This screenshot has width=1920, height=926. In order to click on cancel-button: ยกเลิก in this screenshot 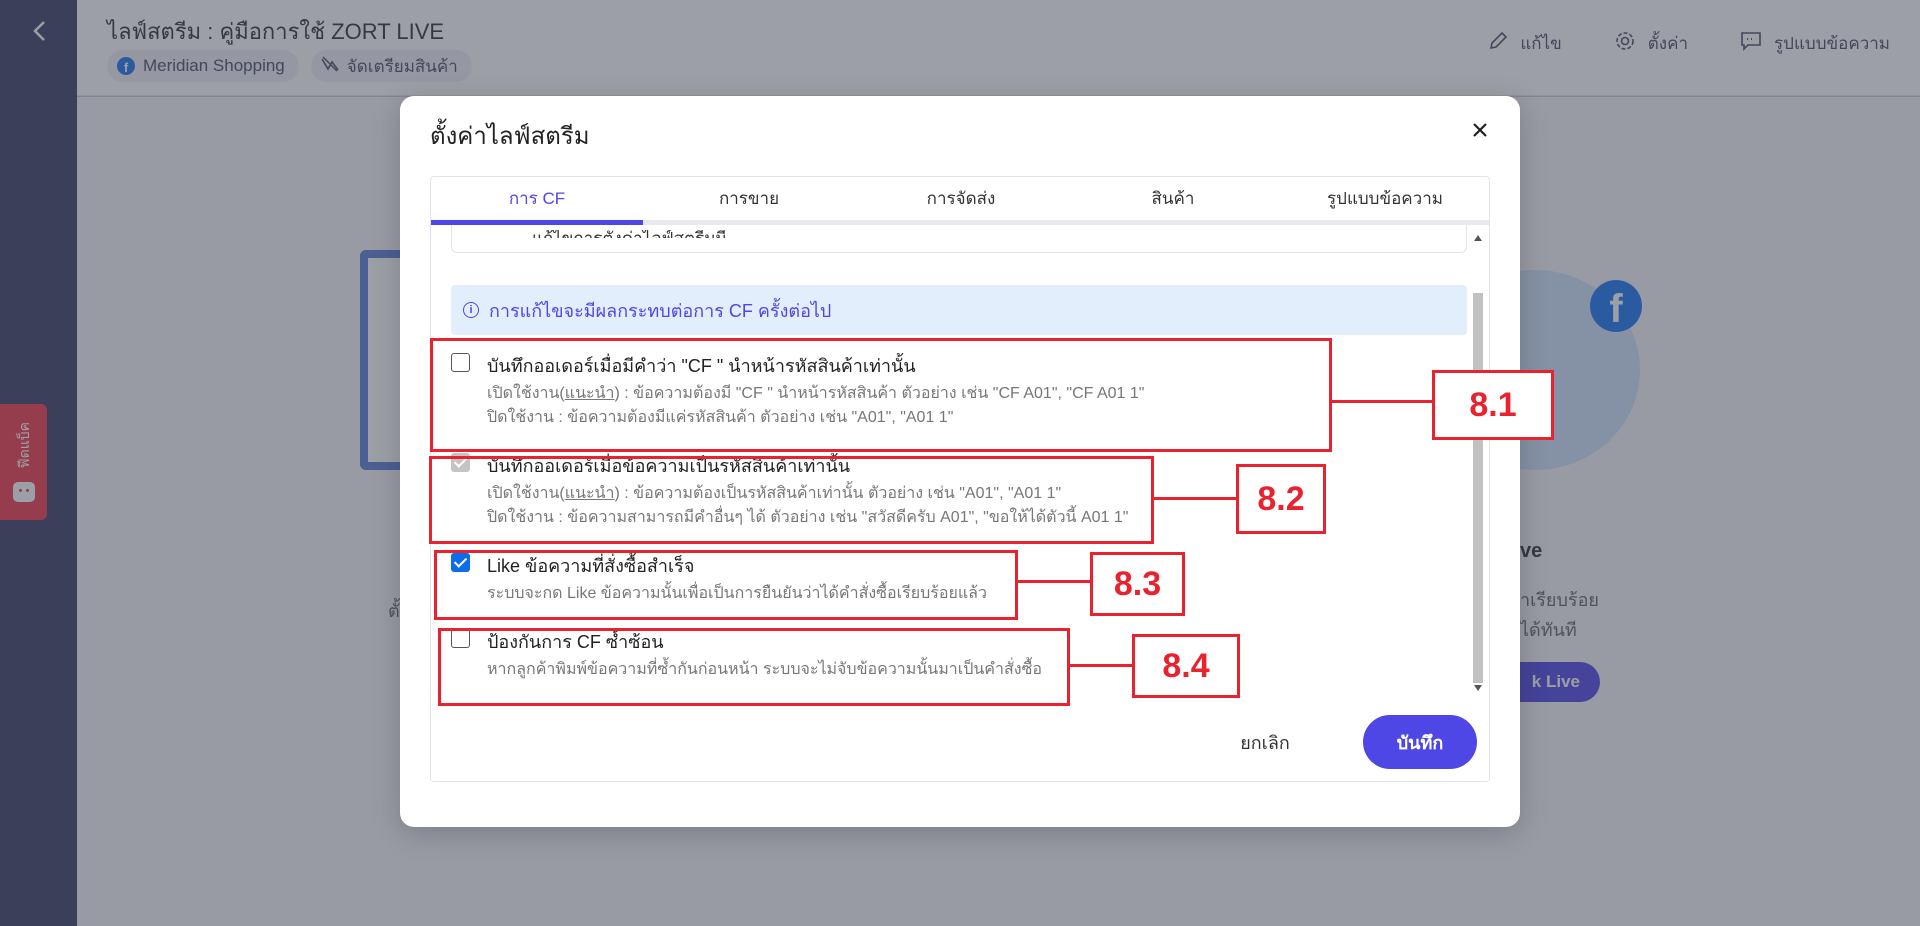, I will do `click(1265, 742)`.